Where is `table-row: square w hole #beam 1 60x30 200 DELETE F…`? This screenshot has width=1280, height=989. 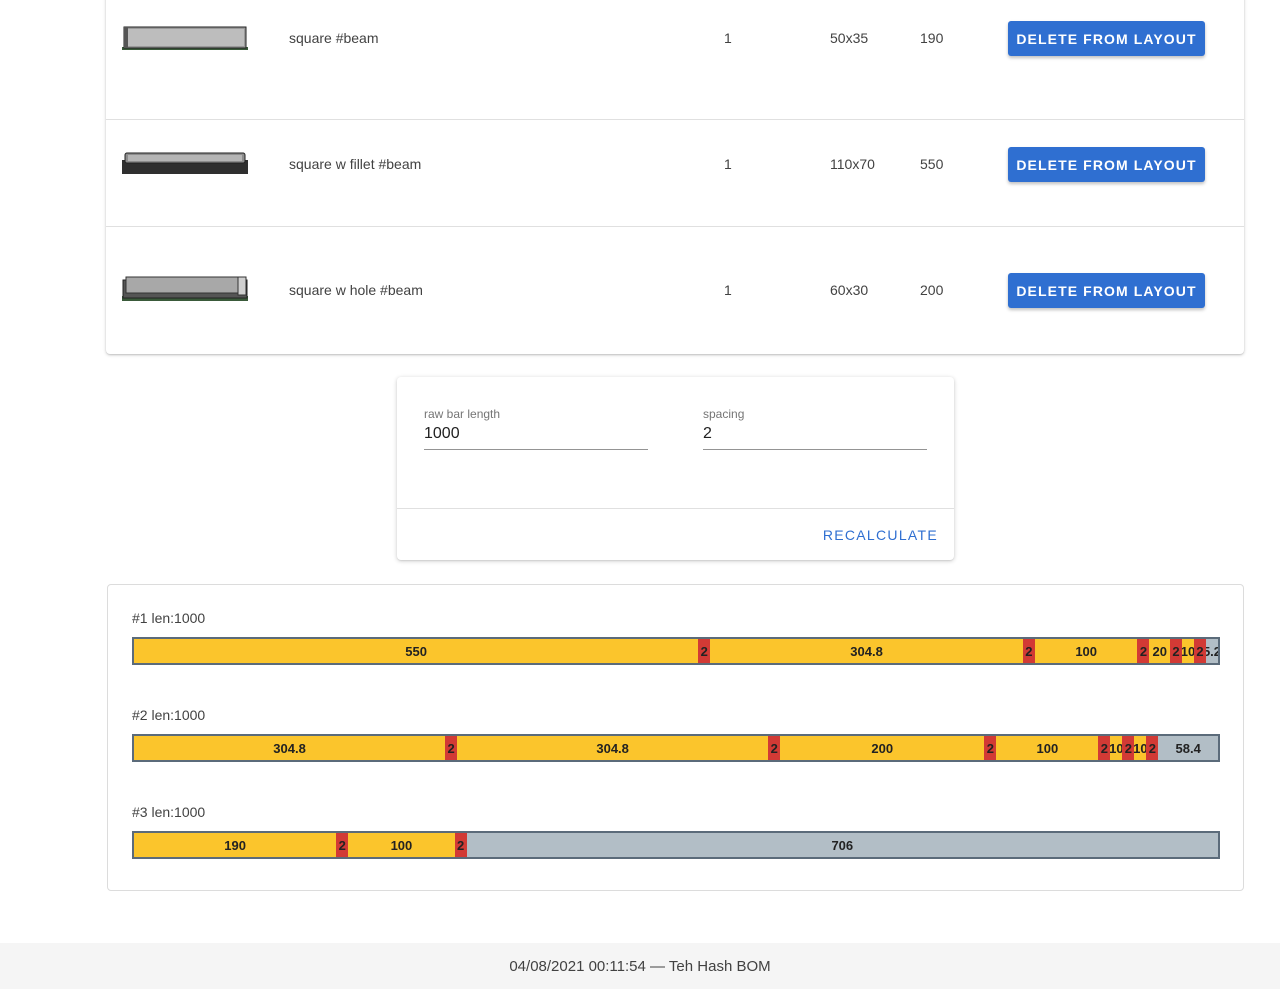
table-row: square w hole #beam 1 60x30 200 DELETE F… is located at coordinates (675, 290).